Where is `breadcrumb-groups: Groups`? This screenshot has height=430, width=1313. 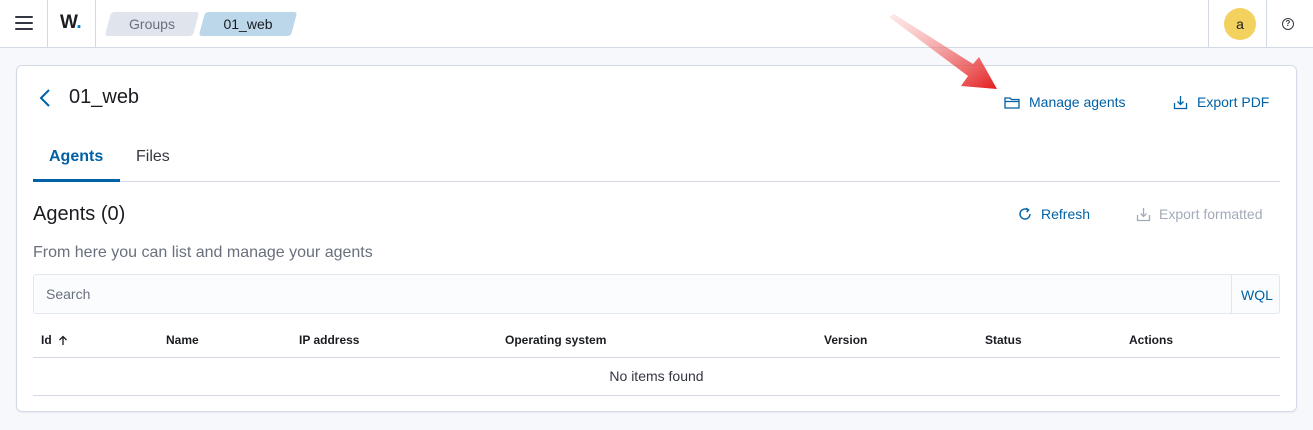
breadcrumb-groups: Groups is located at coordinates (152, 24).